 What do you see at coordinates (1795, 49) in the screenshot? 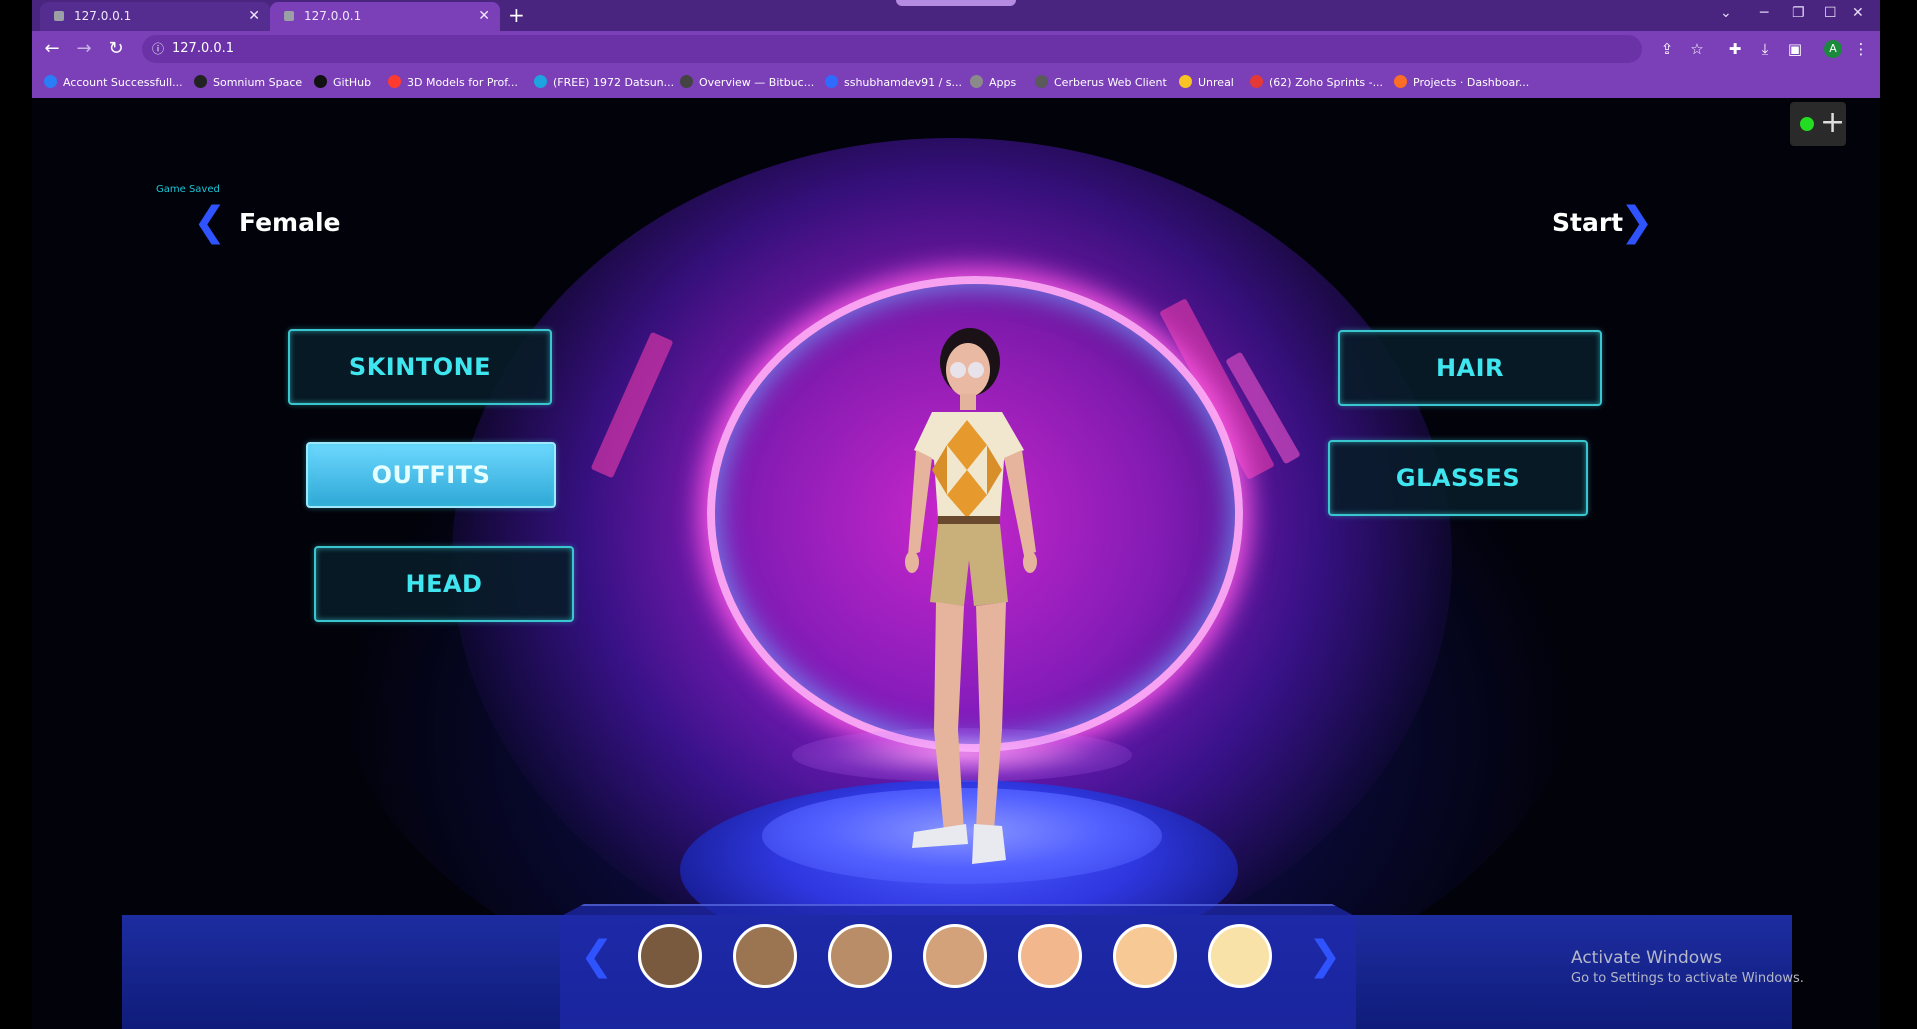
I see `side-panel-icon: ▣` at bounding box center [1795, 49].